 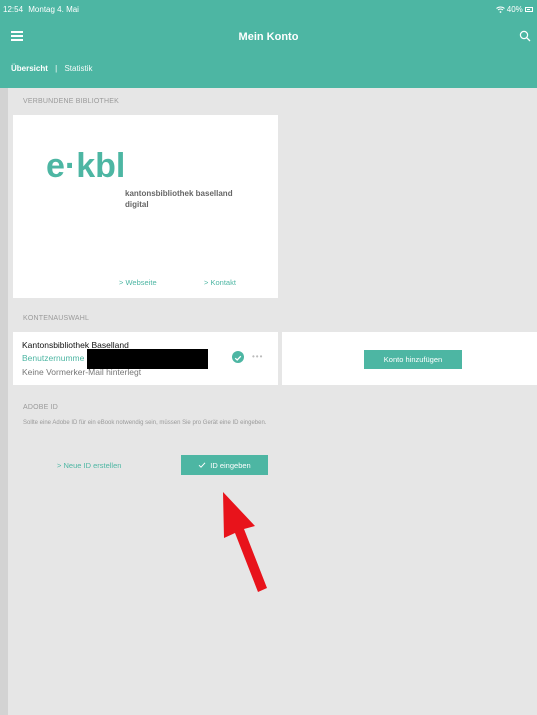 What do you see at coordinates (53, 358) in the screenshot?
I see `account-username: Benutzernumme` at bounding box center [53, 358].